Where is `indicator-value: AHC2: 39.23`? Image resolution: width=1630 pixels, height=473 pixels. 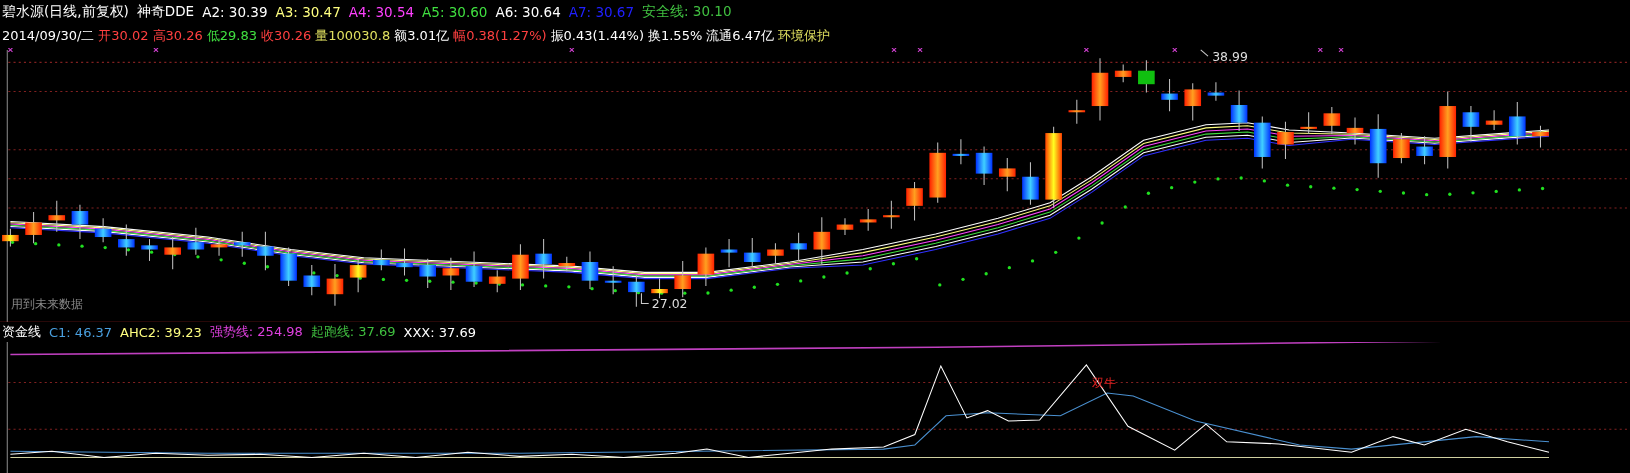 indicator-value: AHC2: 39.23 is located at coordinates (161, 332).